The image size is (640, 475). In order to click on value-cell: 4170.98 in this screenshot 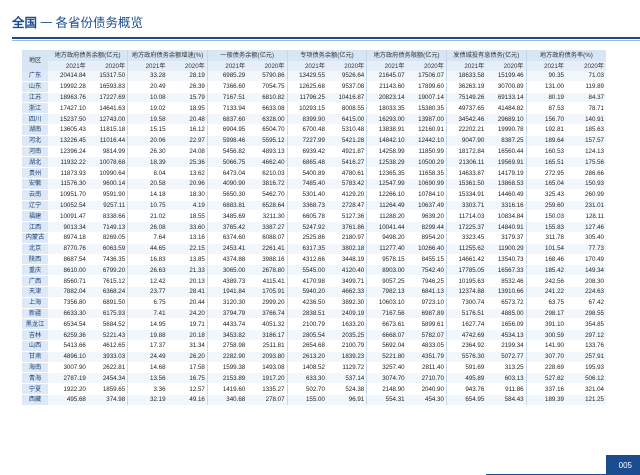, I will do `click(306, 281)`.